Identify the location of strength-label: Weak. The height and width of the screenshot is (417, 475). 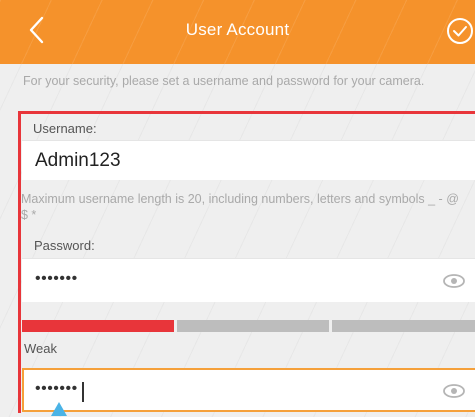
(40, 348).